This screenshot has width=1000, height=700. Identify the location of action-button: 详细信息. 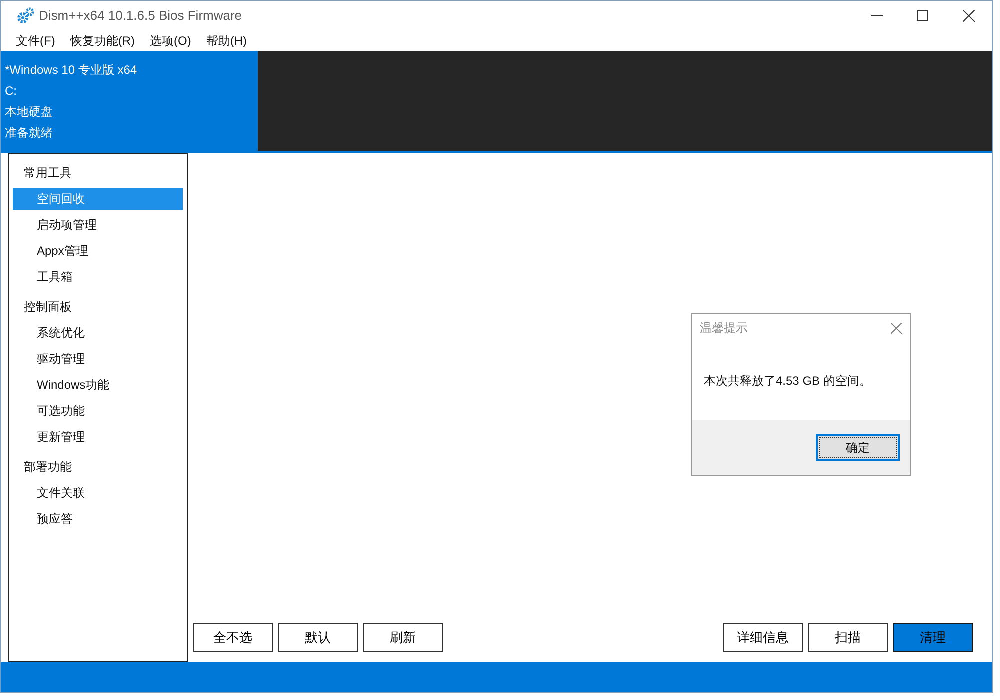
(763, 637).